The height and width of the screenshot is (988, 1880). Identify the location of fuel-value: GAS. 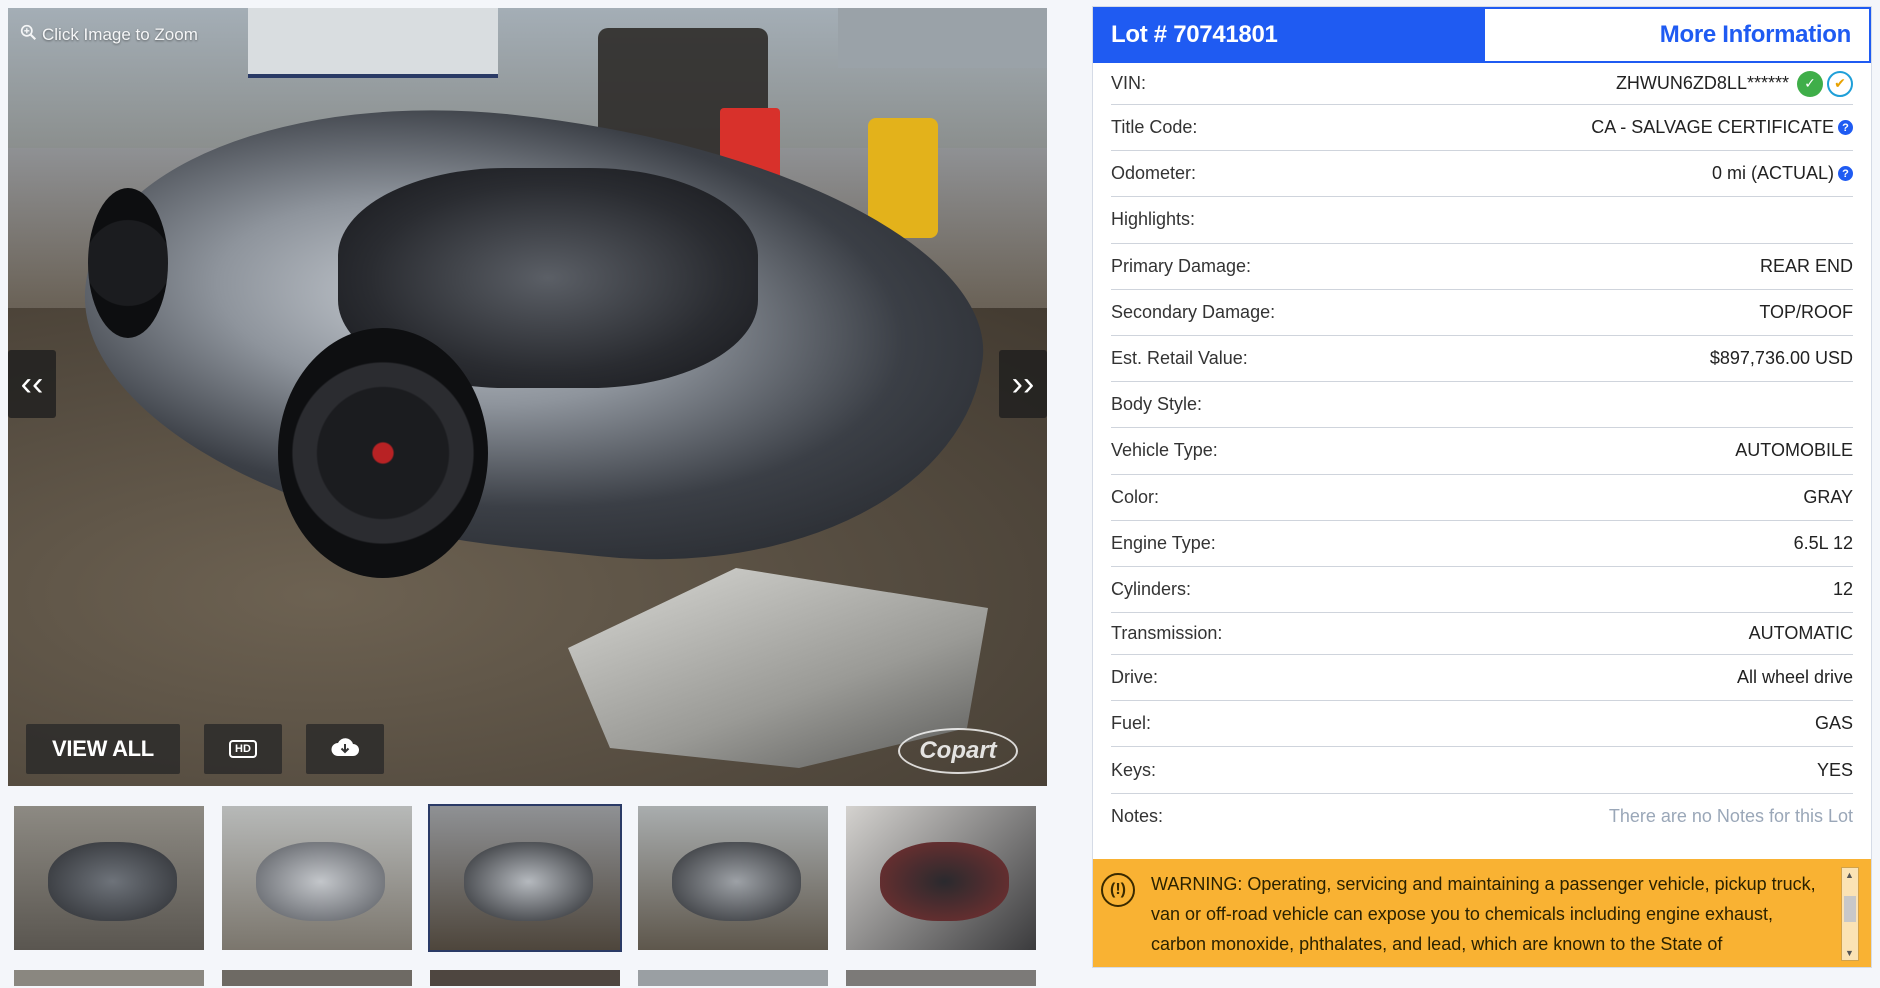
(1833, 723).